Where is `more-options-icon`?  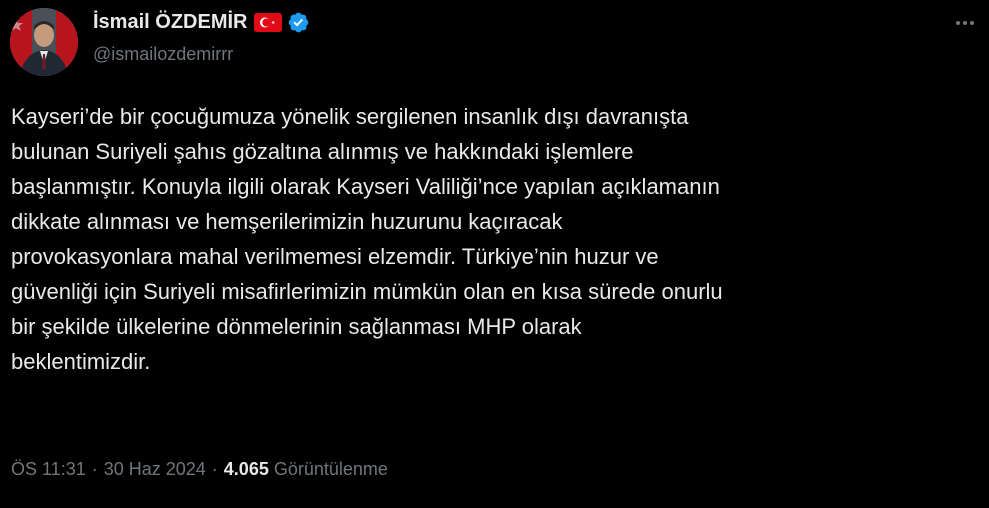 more-options-icon is located at coordinates (965, 23).